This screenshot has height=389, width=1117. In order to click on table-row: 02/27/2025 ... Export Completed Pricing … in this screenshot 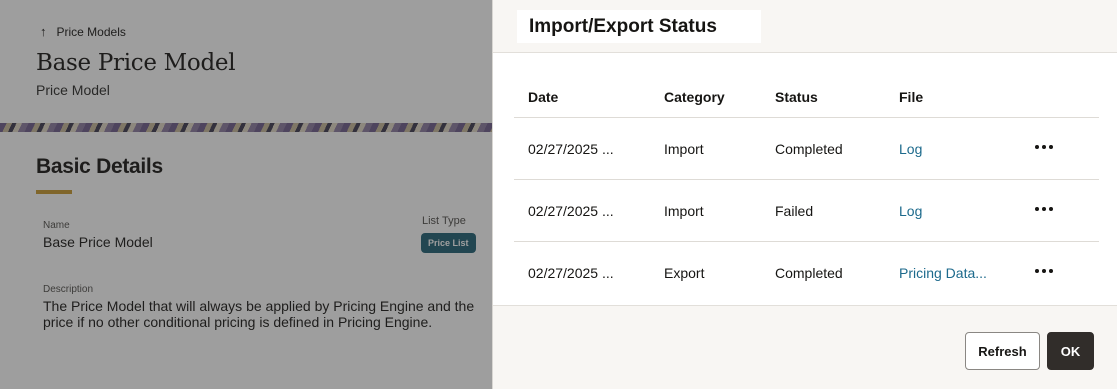, I will do `click(806, 273)`.